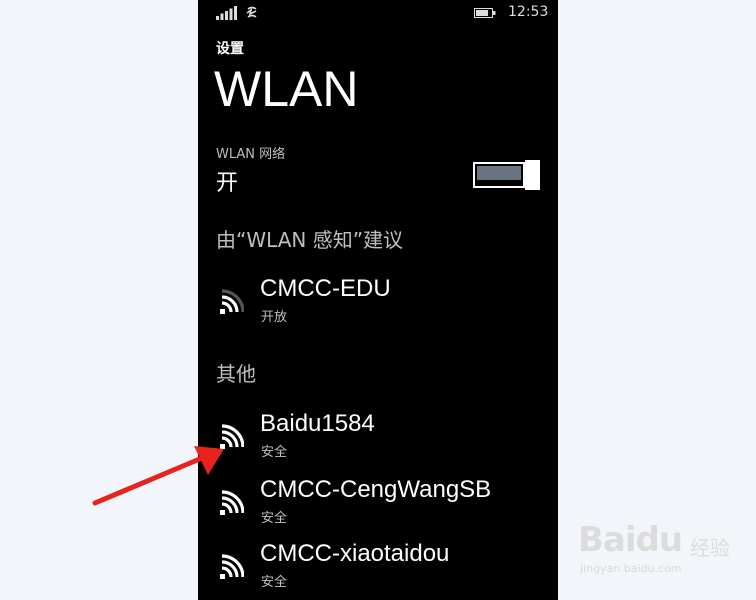 The height and width of the screenshot is (600, 756). What do you see at coordinates (631, 568) in the screenshot?
I see `watermark-url: jingyan.baidu.com` at bounding box center [631, 568].